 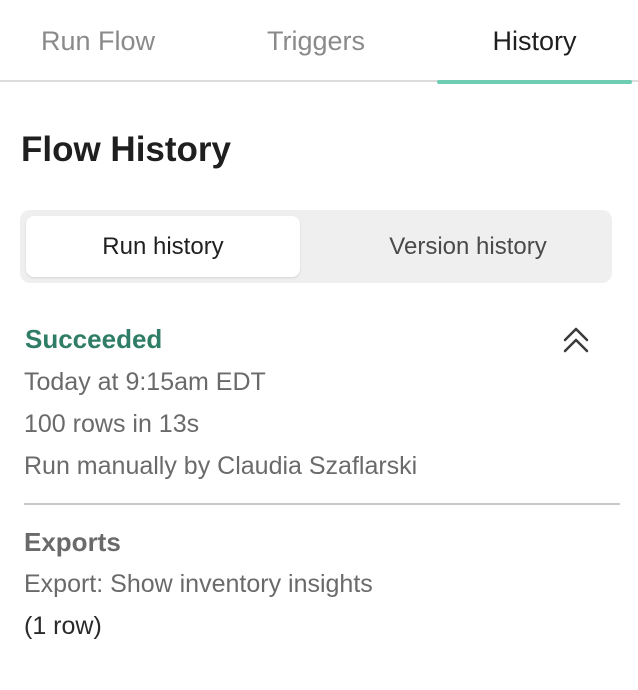 I want to click on tab-history-label: History, so click(x=534, y=40).